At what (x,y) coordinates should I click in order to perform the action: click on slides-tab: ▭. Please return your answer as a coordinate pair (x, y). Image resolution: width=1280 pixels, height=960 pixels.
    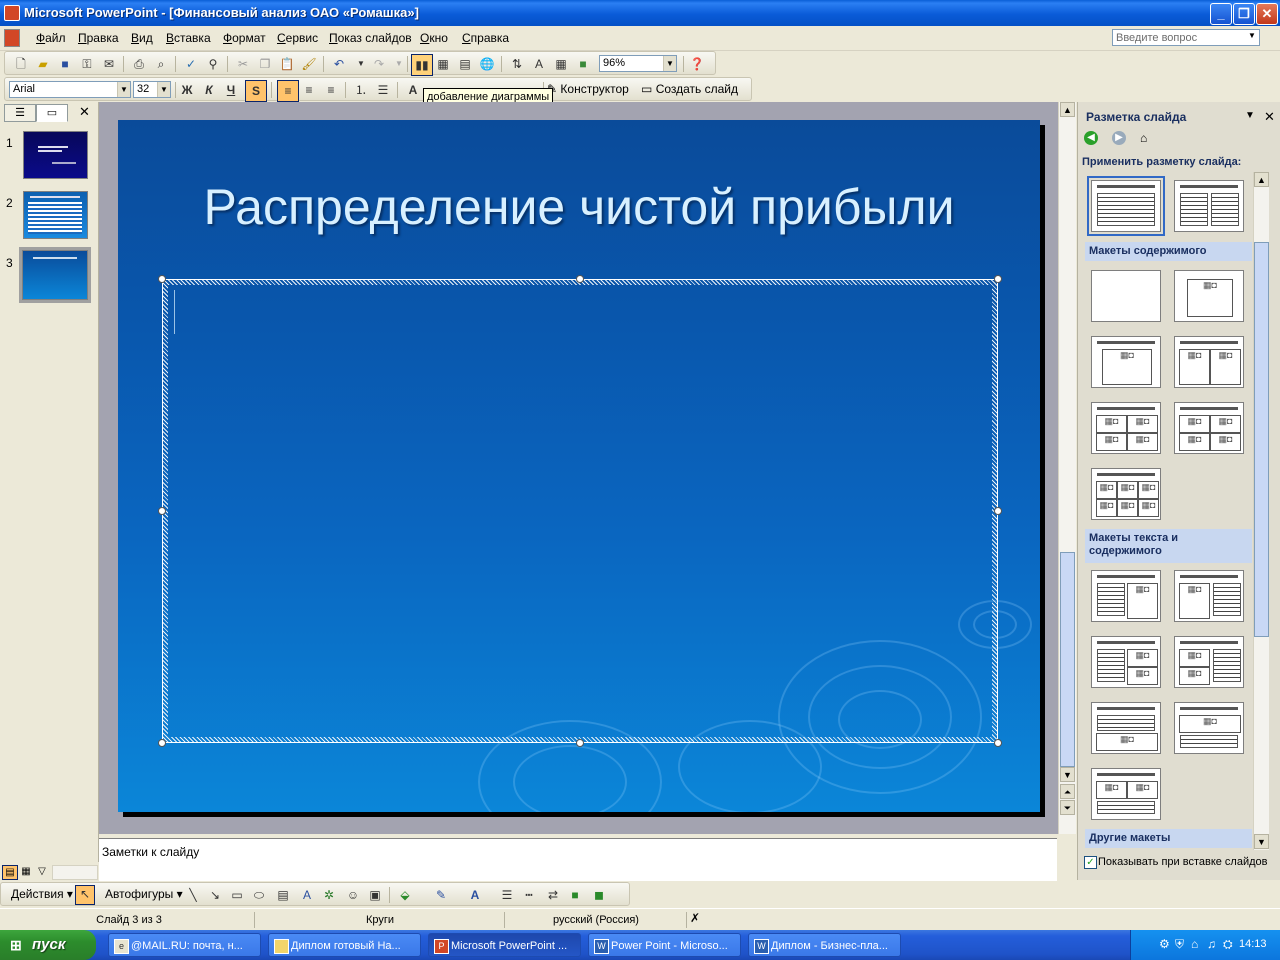
    Looking at the image, I should click on (52, 113).